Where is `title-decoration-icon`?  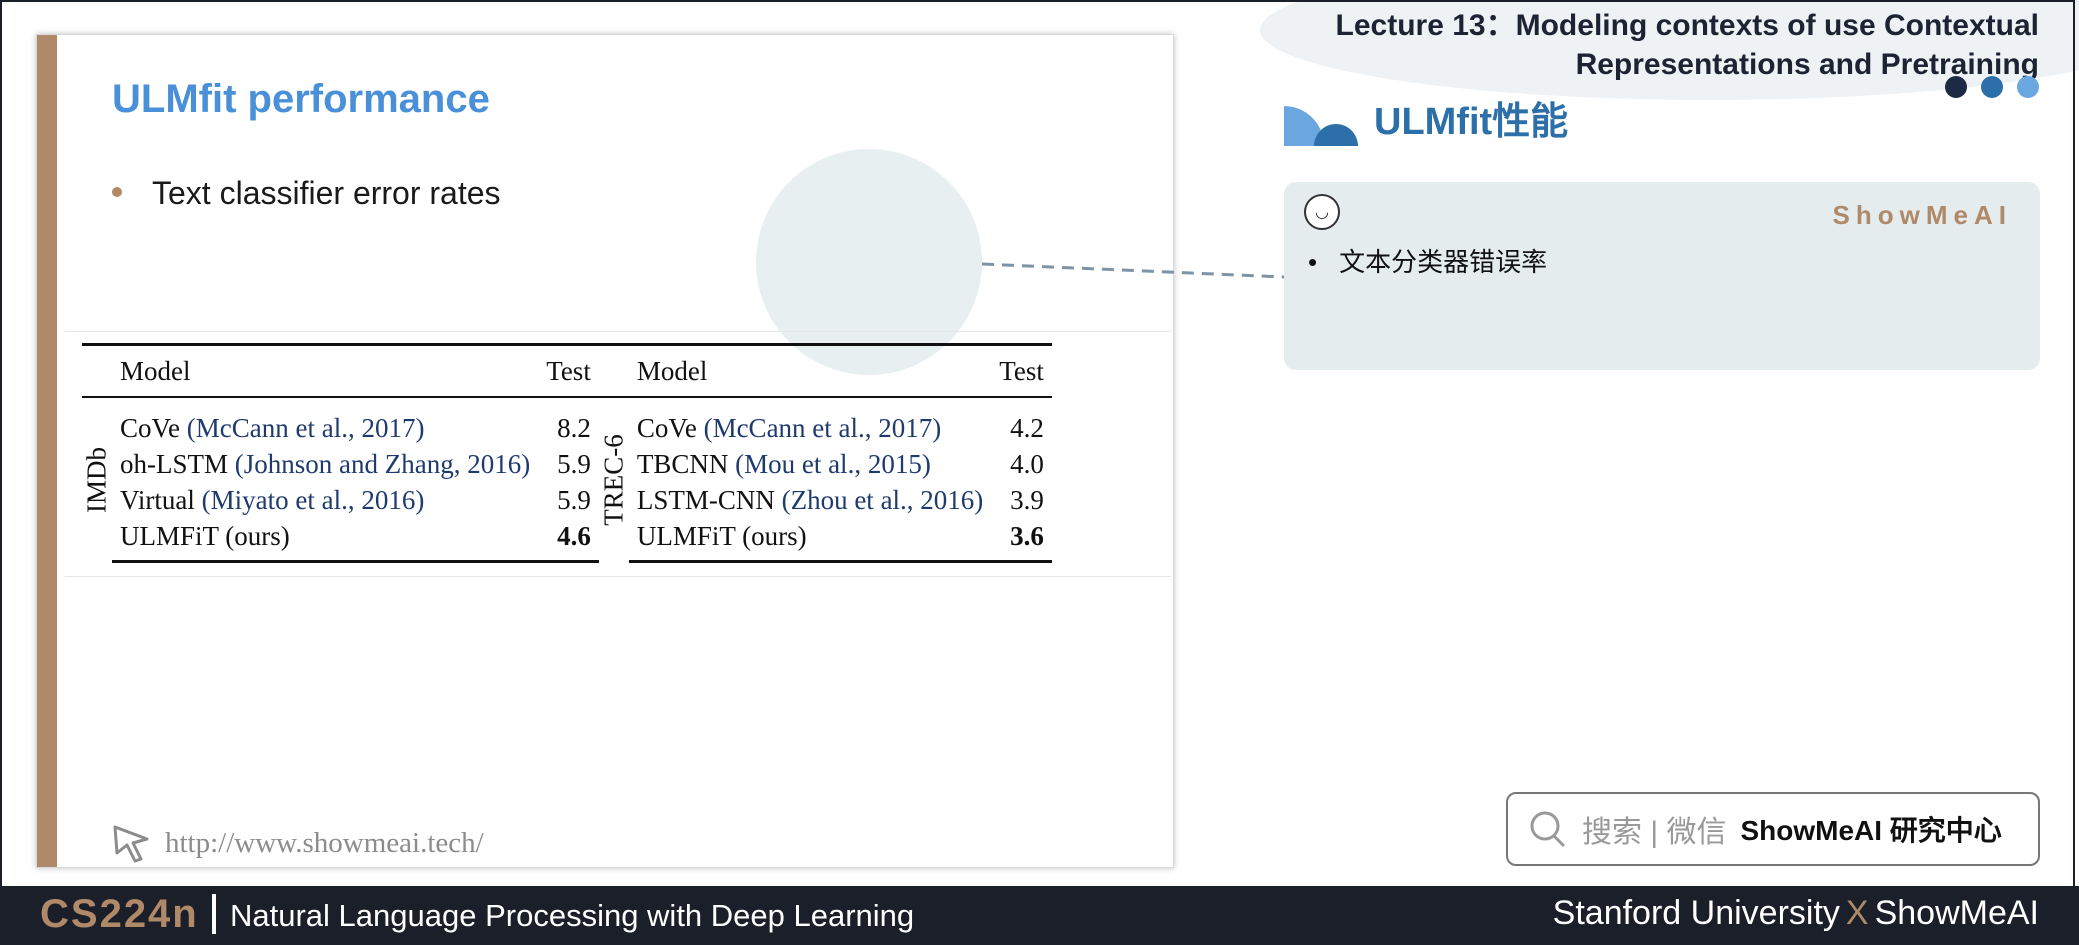
title-decoration-icon is located at coordinates (1321, 126).